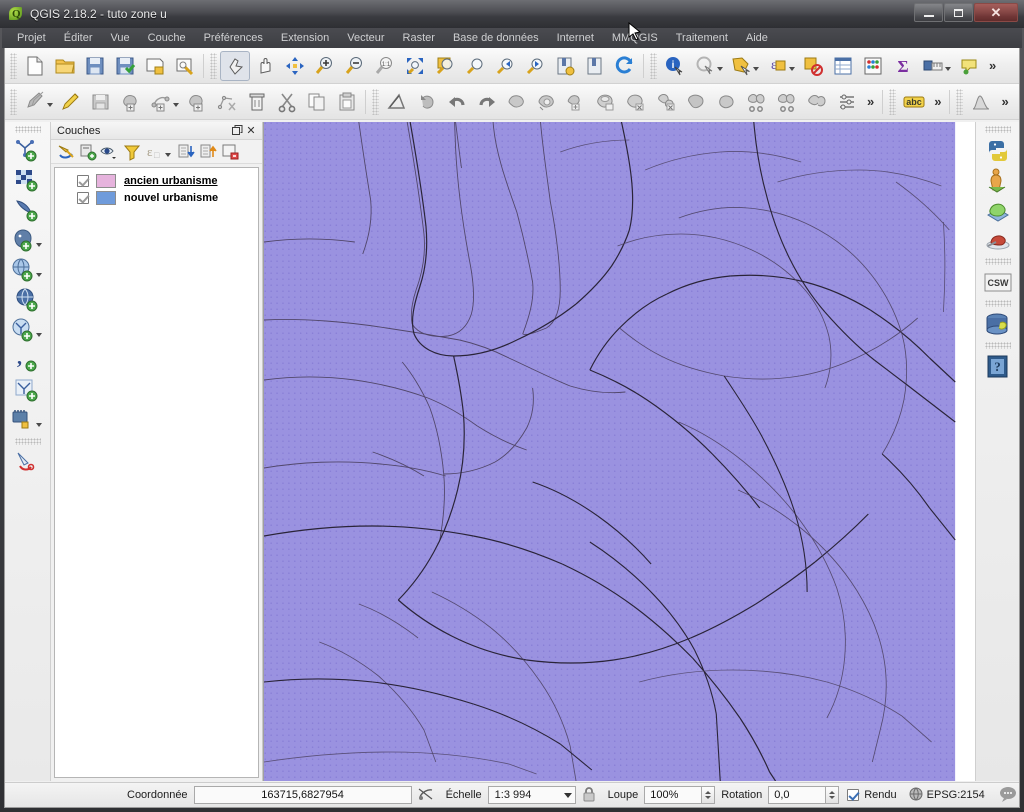 This screenshot has height=812, width=1024. What do you see at coordinates (28, 301) in the screenshot?
I see `add-wcs-layer-icon` at bounding box center [28, 301].